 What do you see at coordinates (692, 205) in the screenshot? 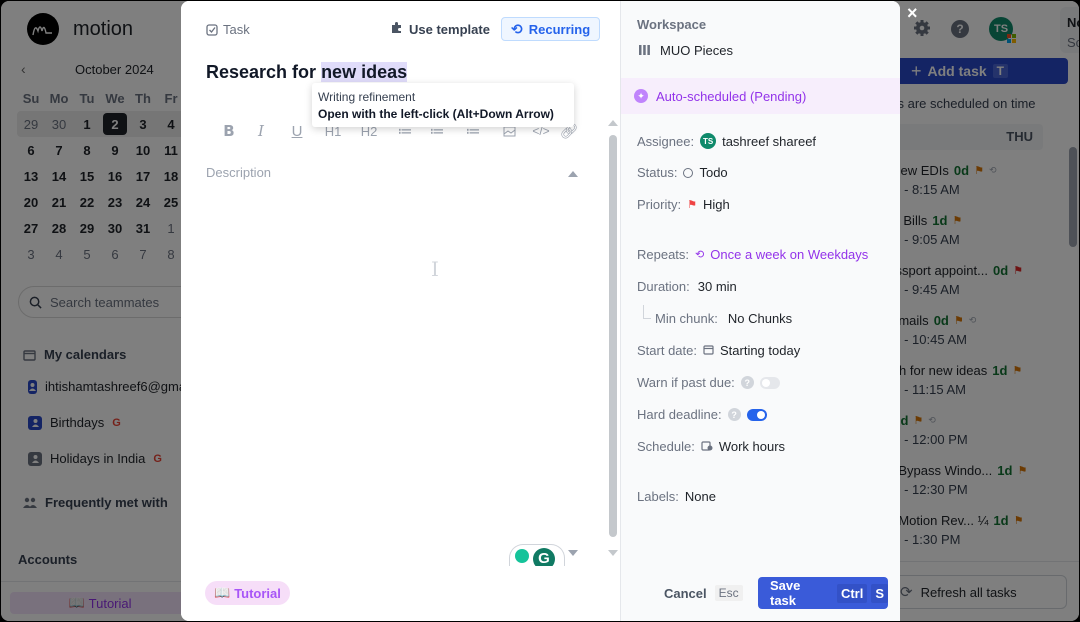
I see `flag-icon: ⚑` at bounding box center [692, 205].